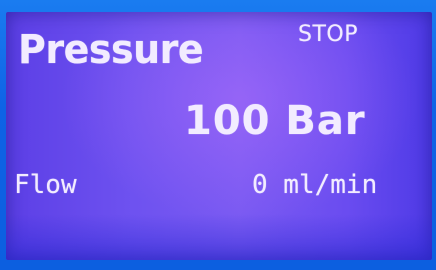 This screenshot has width=436, height=270. I want to click on pressure-label: Pressure, so click(111, 49).